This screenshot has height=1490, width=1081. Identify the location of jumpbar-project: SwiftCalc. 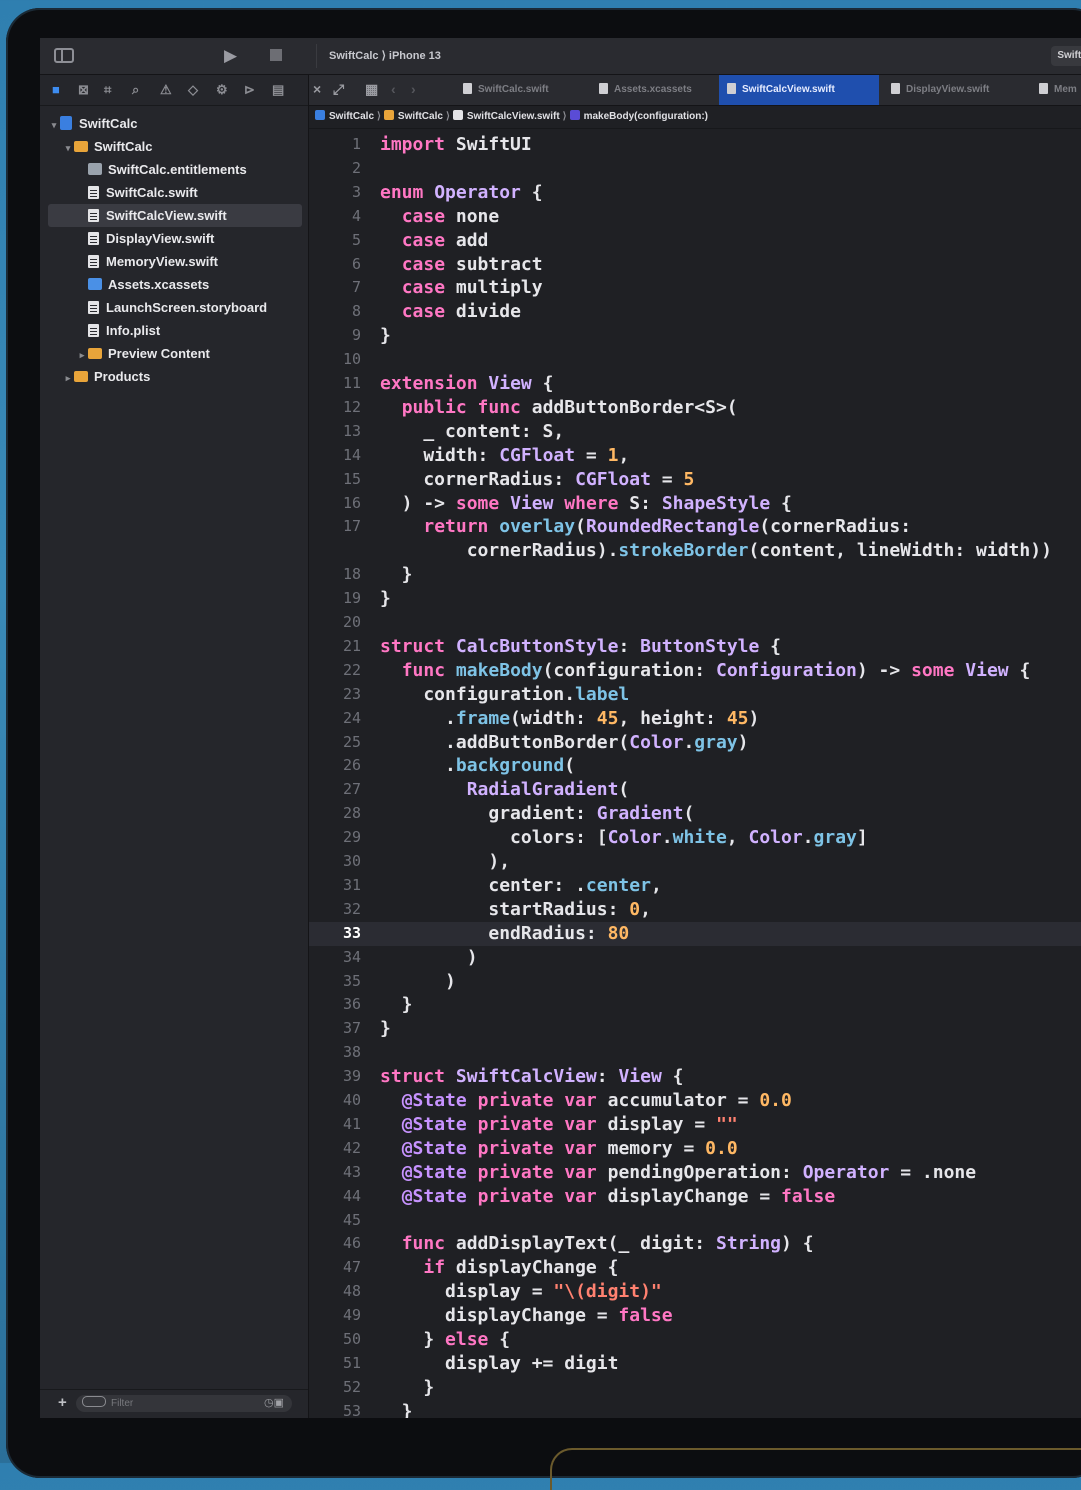
(351, 116).